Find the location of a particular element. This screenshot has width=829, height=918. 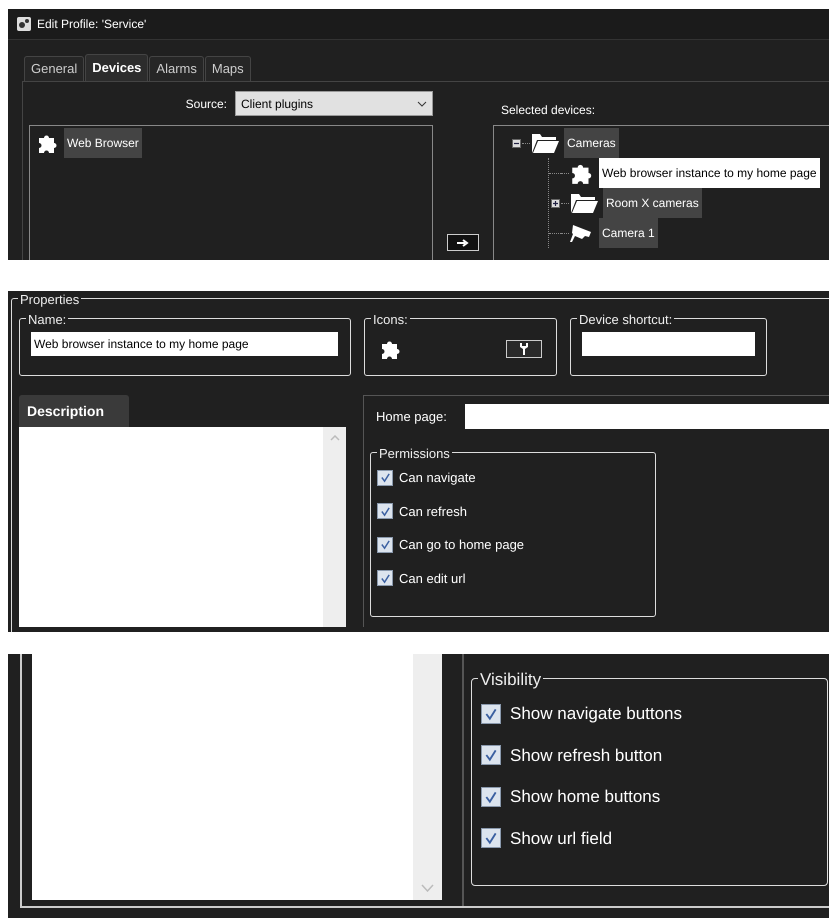

checkbox-label: Can refresh is located at coordinates (433, 511).